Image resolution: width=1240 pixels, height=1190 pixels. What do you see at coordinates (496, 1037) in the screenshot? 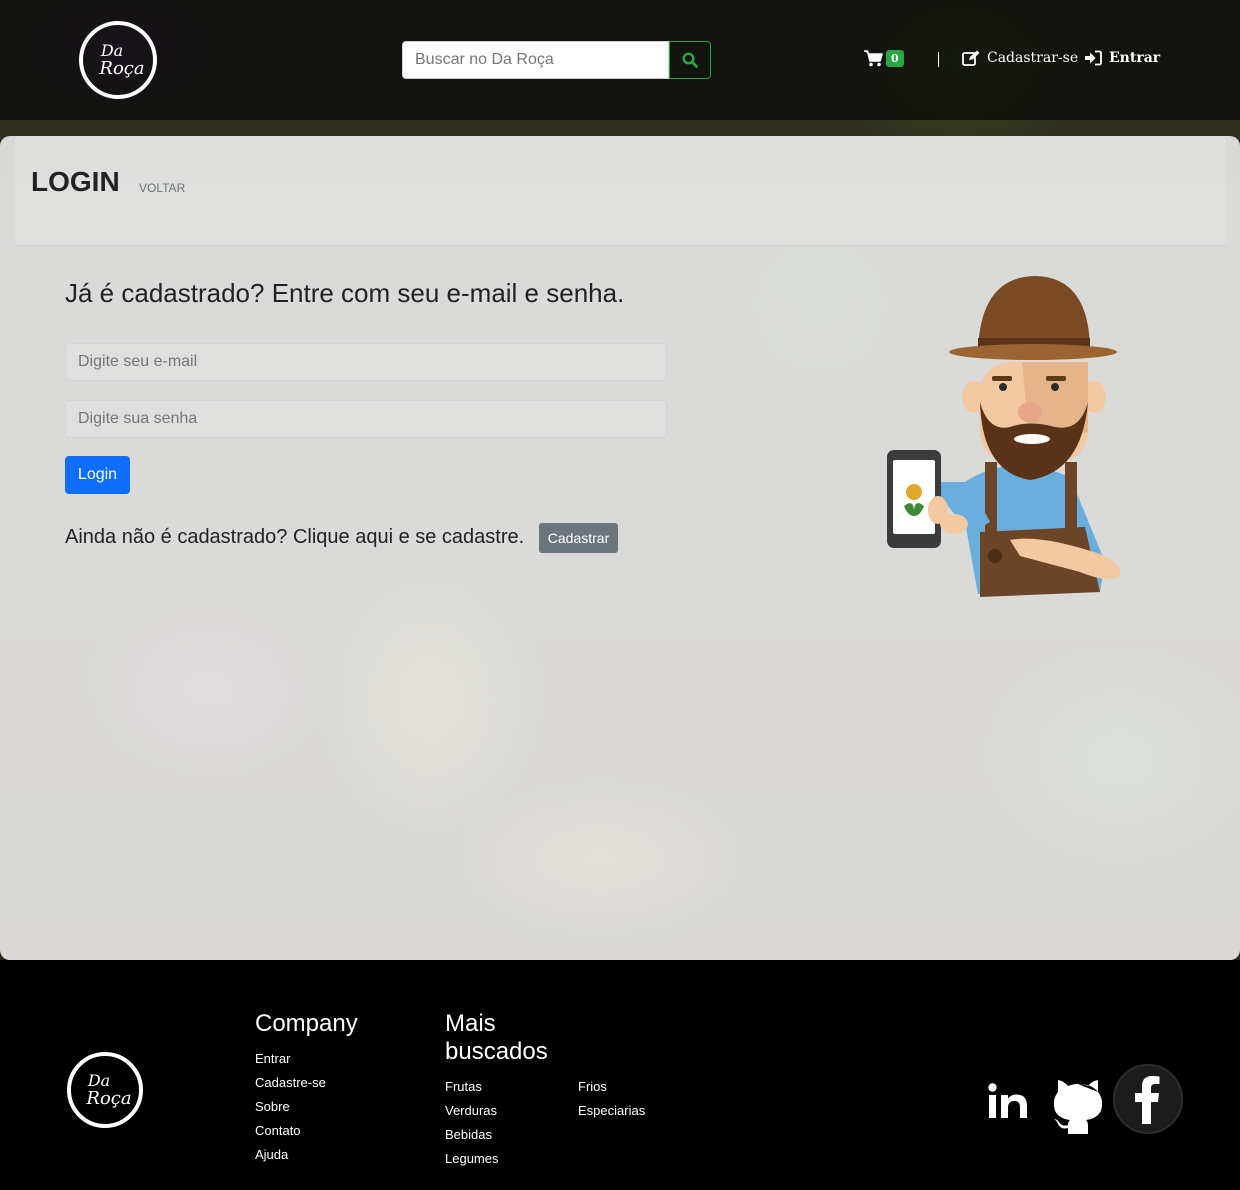
I see `mais-buscados-title: Mais buscados` at bounding box center [496, 1037].